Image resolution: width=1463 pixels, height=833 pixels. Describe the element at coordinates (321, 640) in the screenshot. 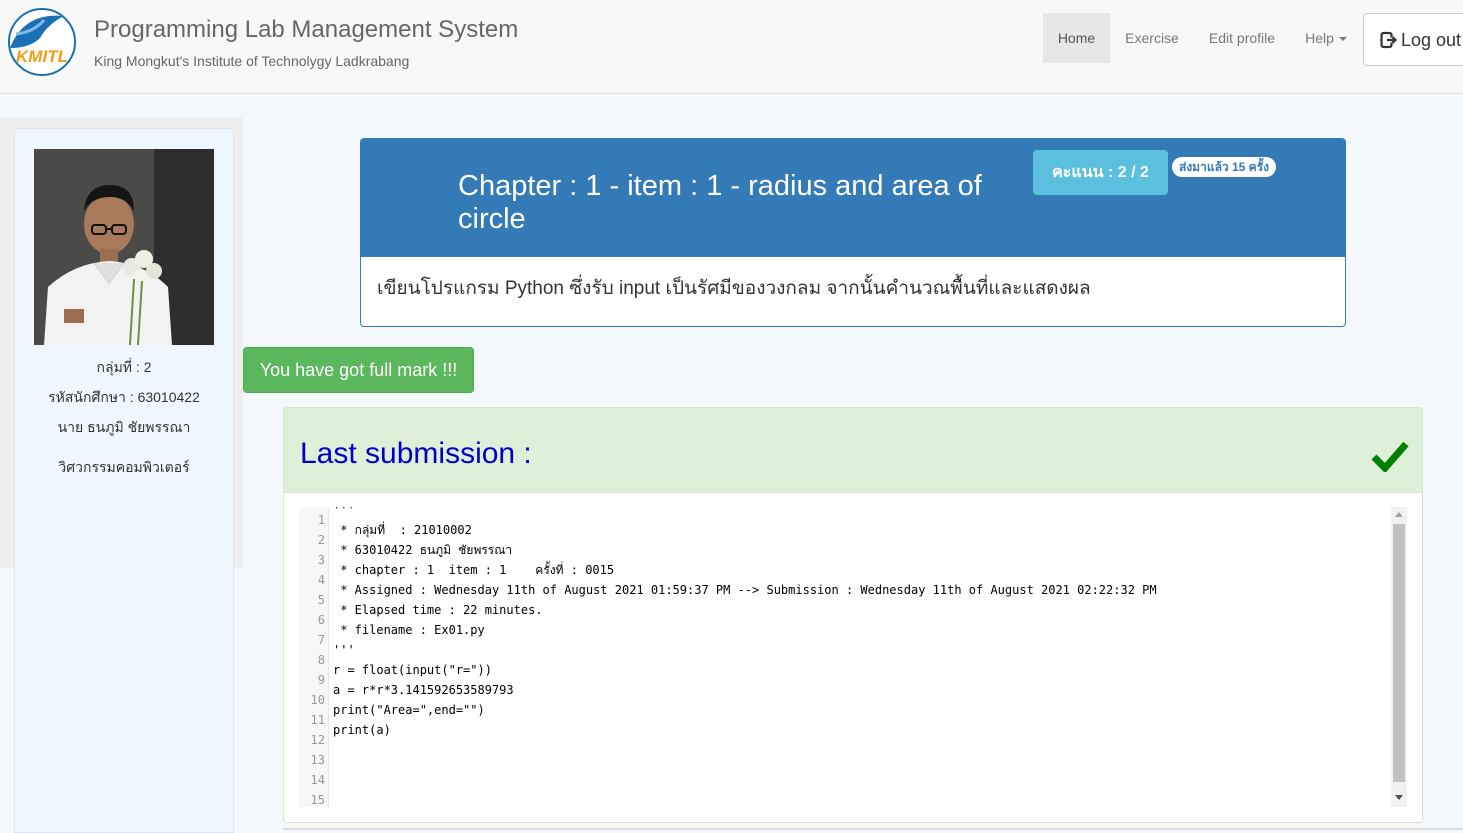

I see `line-number: 7` at that location.